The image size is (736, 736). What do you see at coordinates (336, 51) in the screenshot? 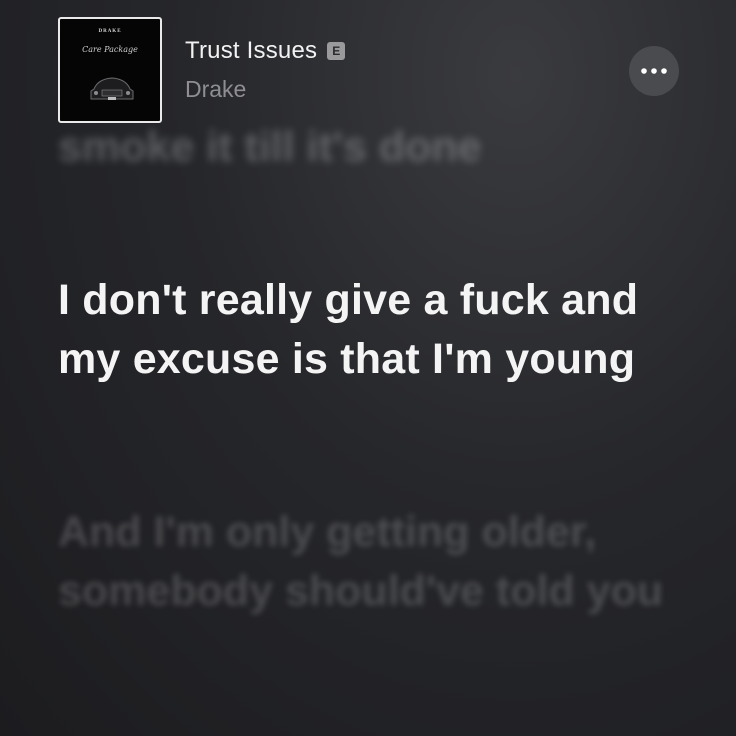
I see `explicit-icon: E` at bounding box center [336, 51].